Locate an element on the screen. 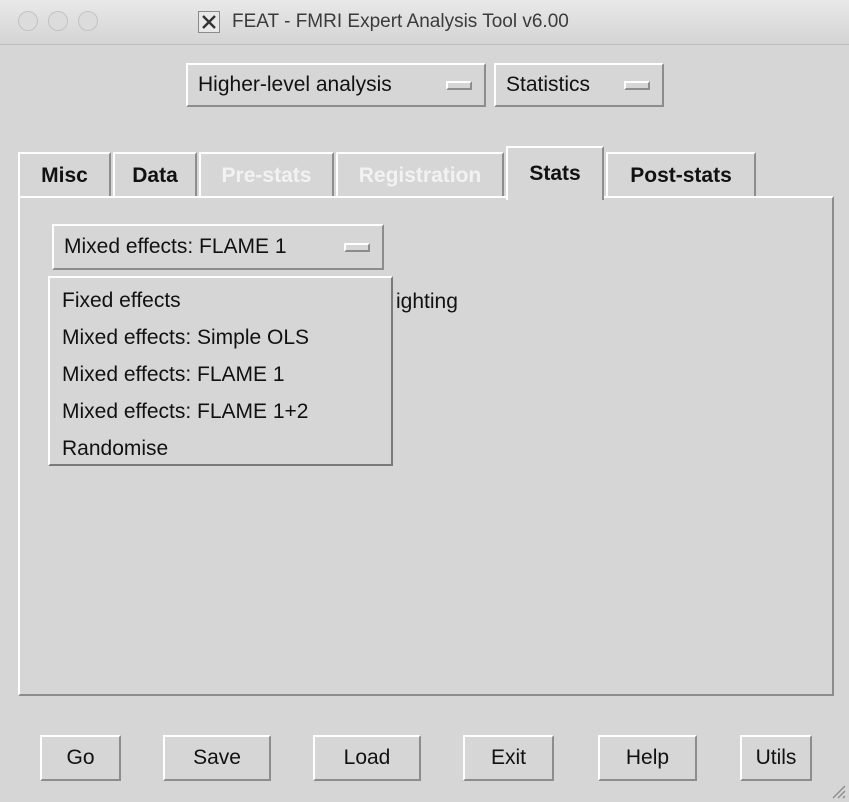 This screenshot has width=849, height=802. x11-icon is located at coordinates (209, 22).